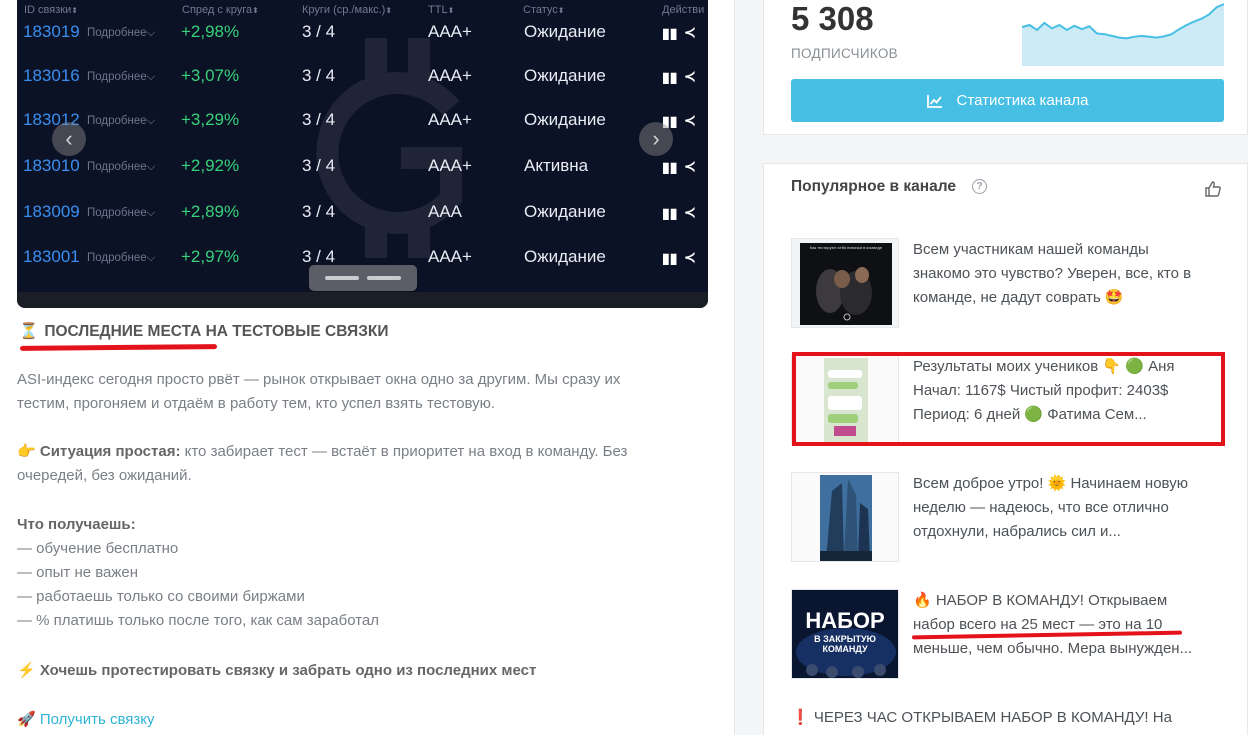 This screenshot has height=735, width=1248. Describe the element at coordinates (26, 719) in the screenshot. I see `rocket-icon: 🚀` at that location.